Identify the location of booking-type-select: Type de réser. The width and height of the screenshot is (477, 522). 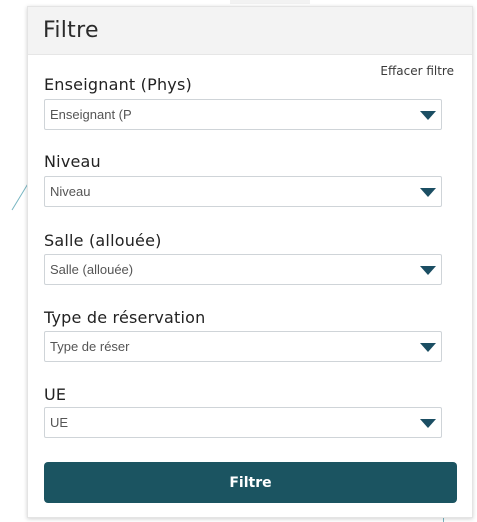
(243, 346).